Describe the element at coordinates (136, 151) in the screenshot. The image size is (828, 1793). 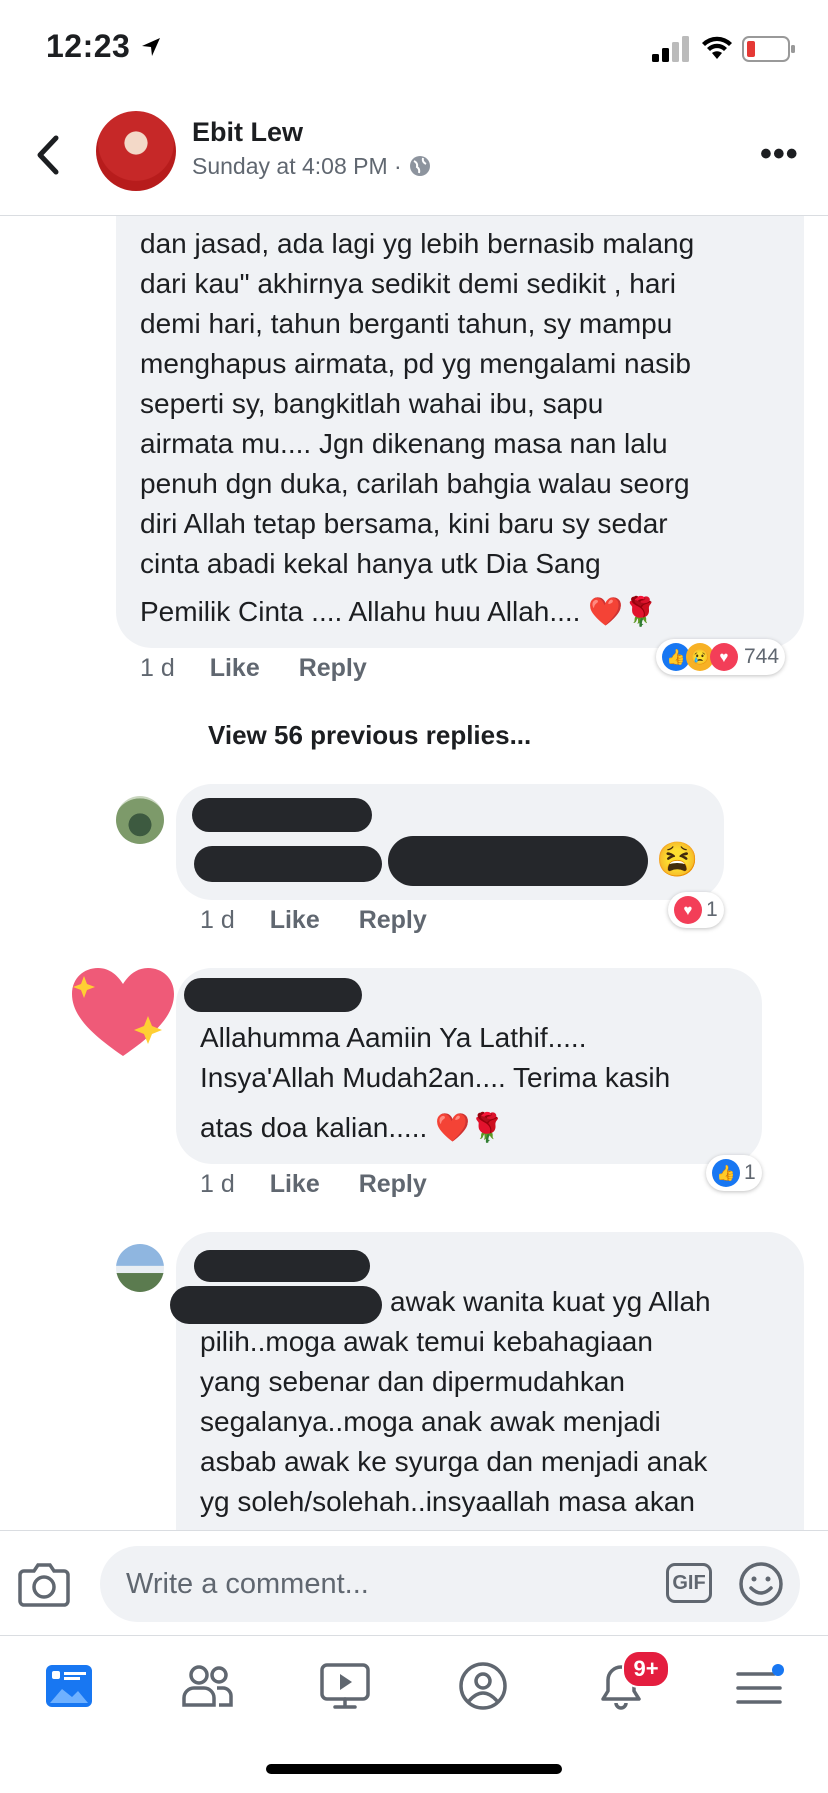
I see `poster-avatar` at that location.